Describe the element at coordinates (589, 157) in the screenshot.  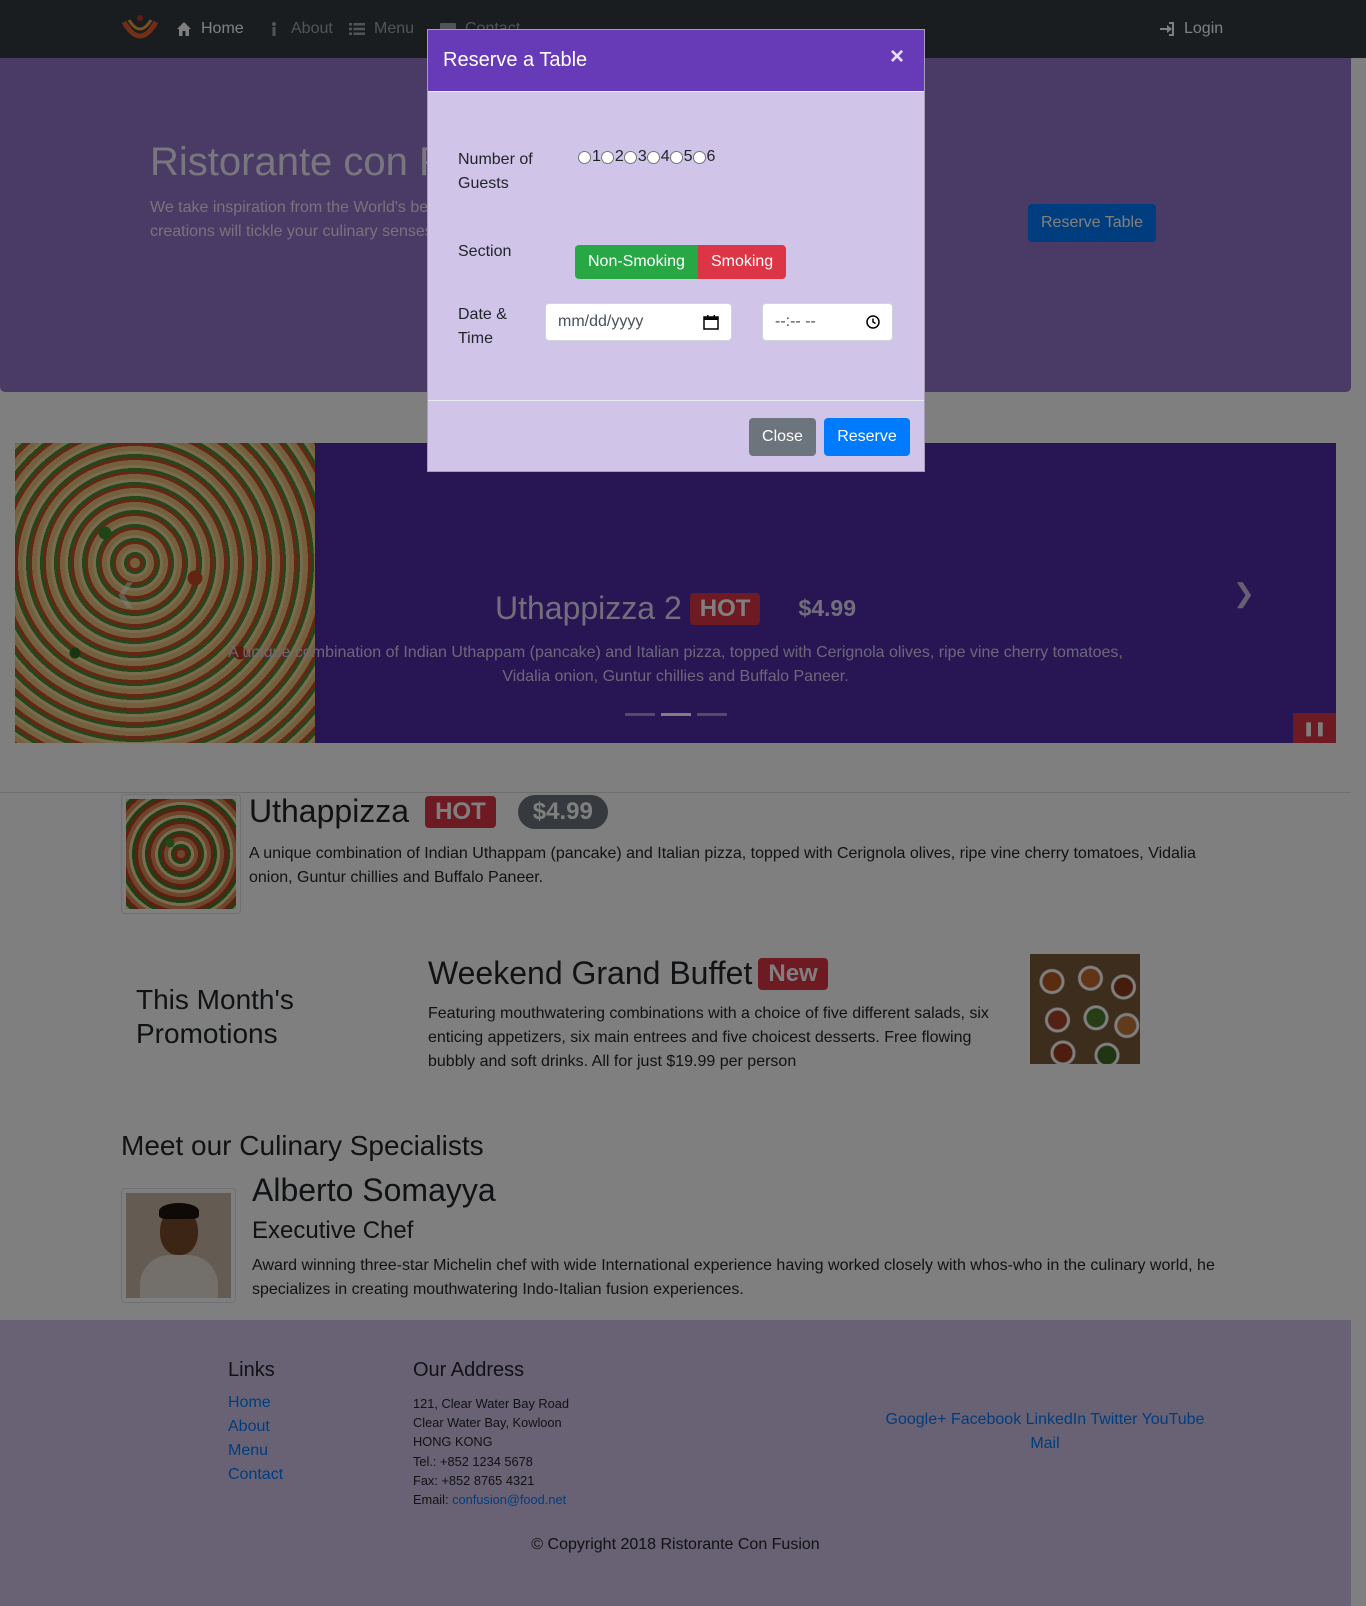
I see `guest-radio-1: 1` at that location.